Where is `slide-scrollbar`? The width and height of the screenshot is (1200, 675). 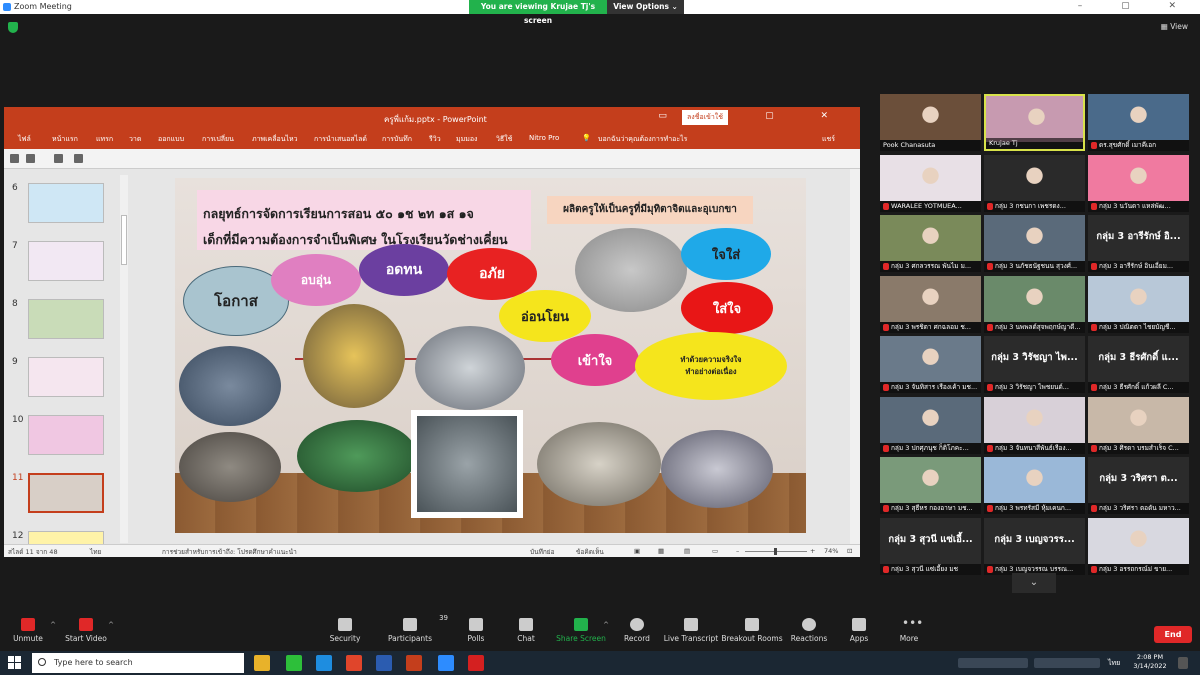
slide-scrollbar is located at coordinates (855, 356).